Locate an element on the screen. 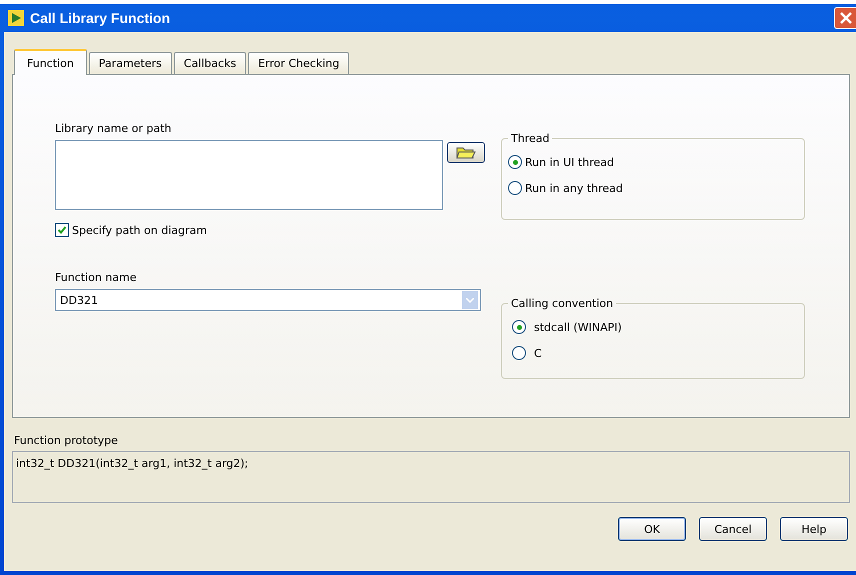 This screenshot has width=856, height=575. function-name-dropdown: DD321 is located at coordinates (268, 300).